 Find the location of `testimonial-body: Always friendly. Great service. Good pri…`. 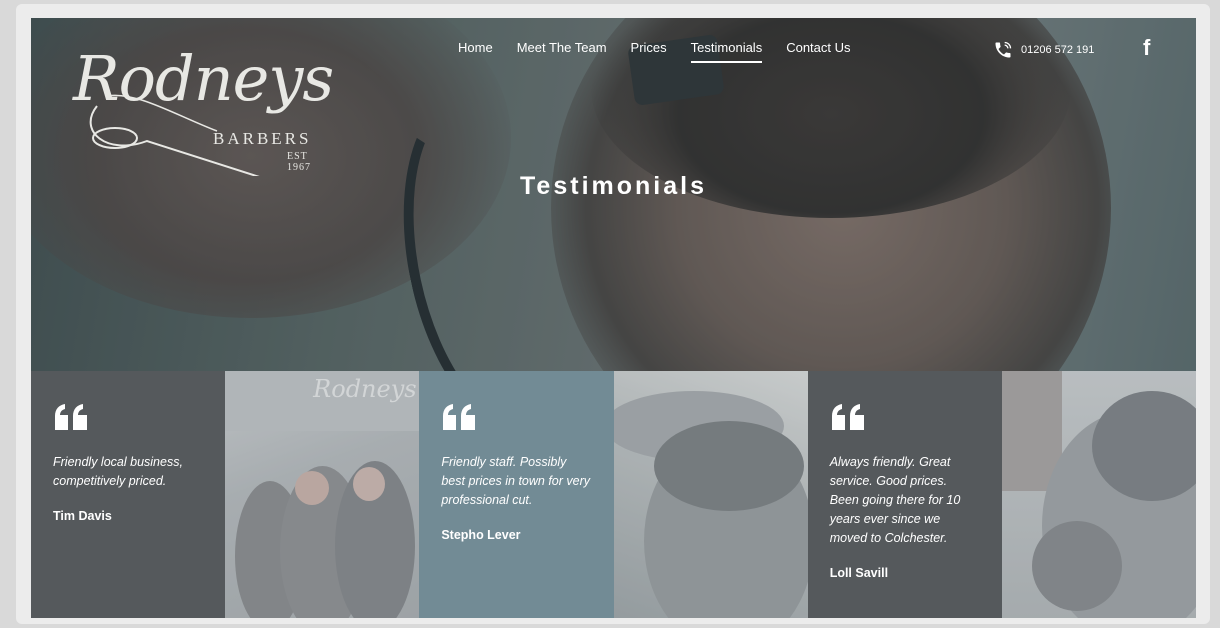

testimonial-body: Always friendly. Great service. Good pri… is located at coordinates (905, 518).